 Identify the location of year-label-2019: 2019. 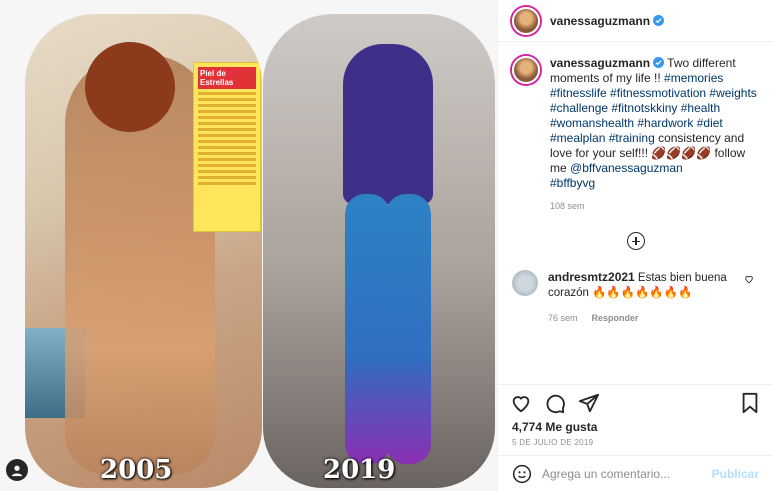
(359, 470).